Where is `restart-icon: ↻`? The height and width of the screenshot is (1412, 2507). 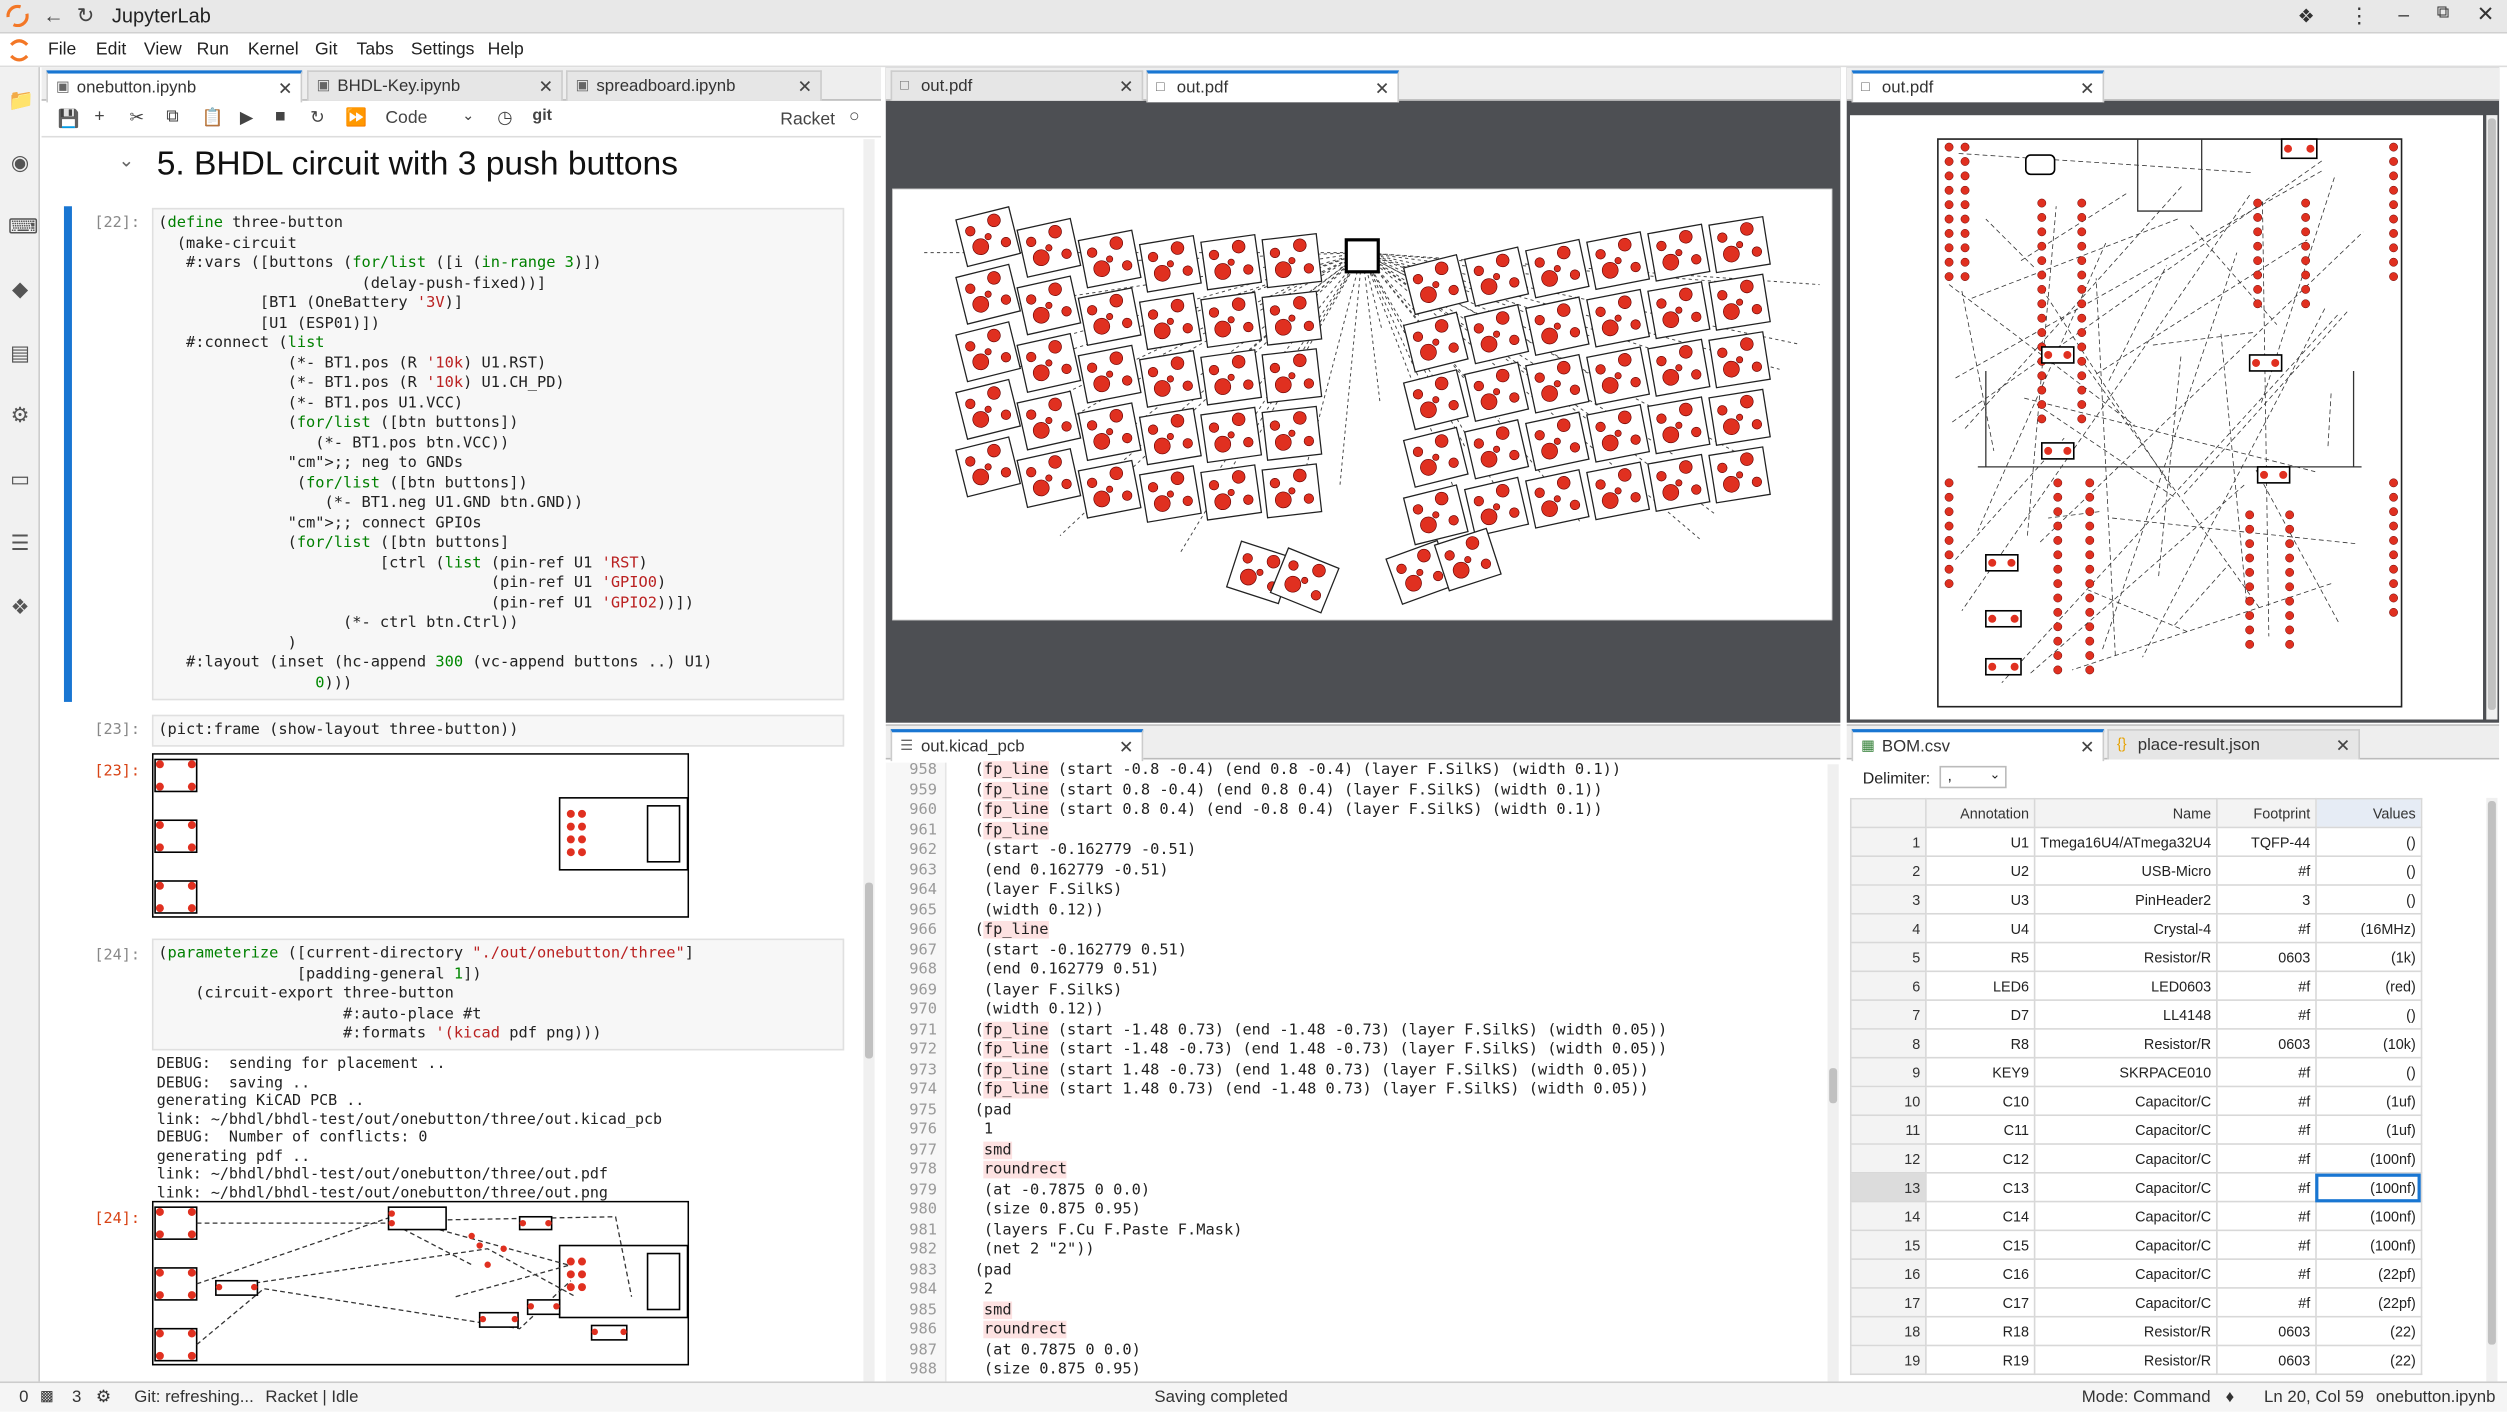 restart-icon: ↻ is located at coordinates (317, 117).